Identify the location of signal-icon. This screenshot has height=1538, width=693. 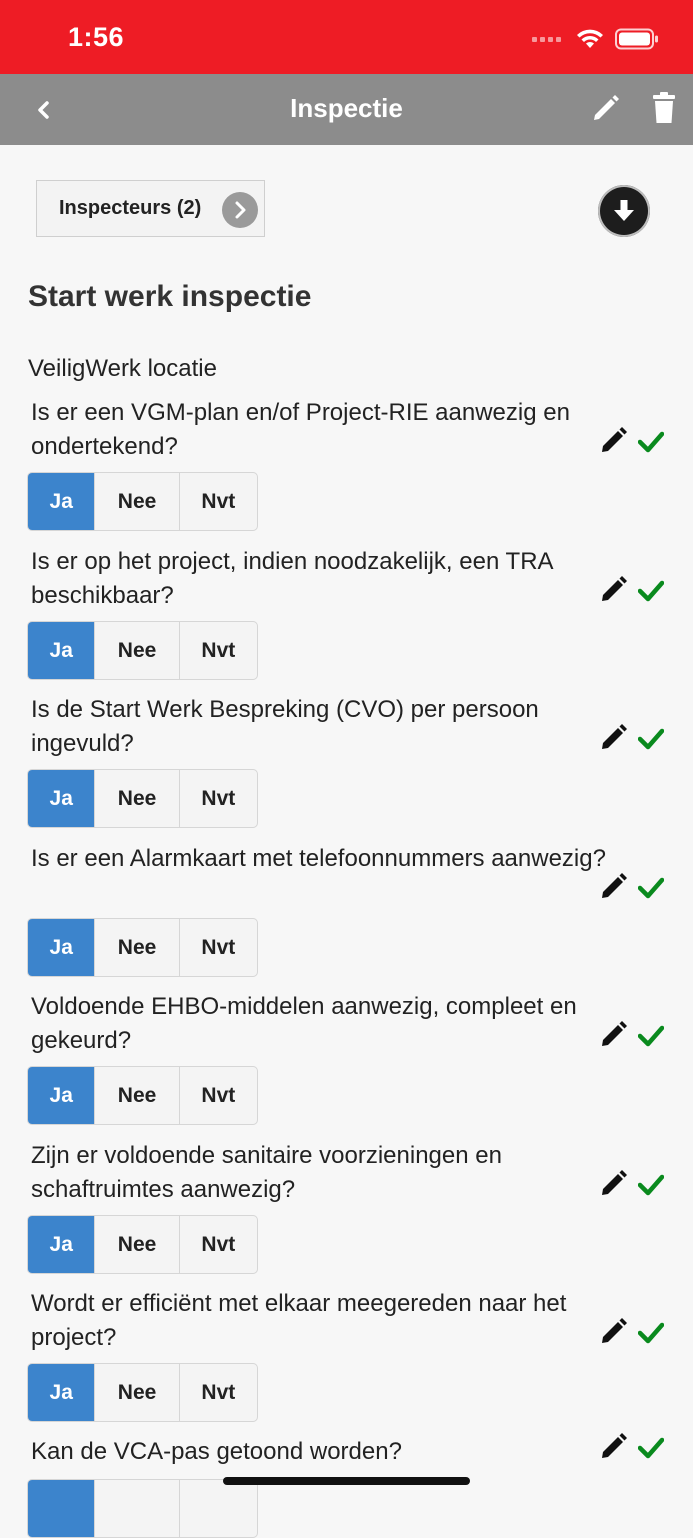
(546, 39).